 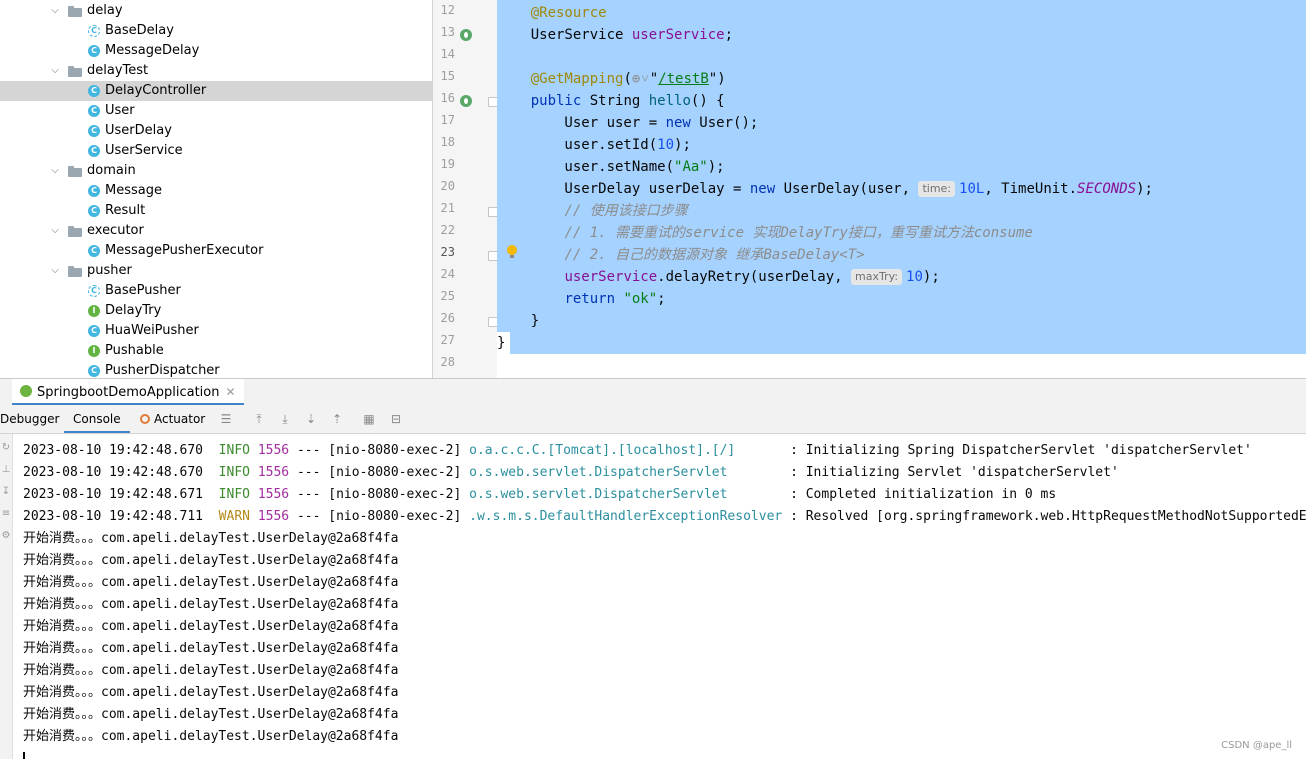 What do you see at coordinates (226, 419) in the screenshot?
I see `menu-icon: ☰` at bounding box center [226, 419].